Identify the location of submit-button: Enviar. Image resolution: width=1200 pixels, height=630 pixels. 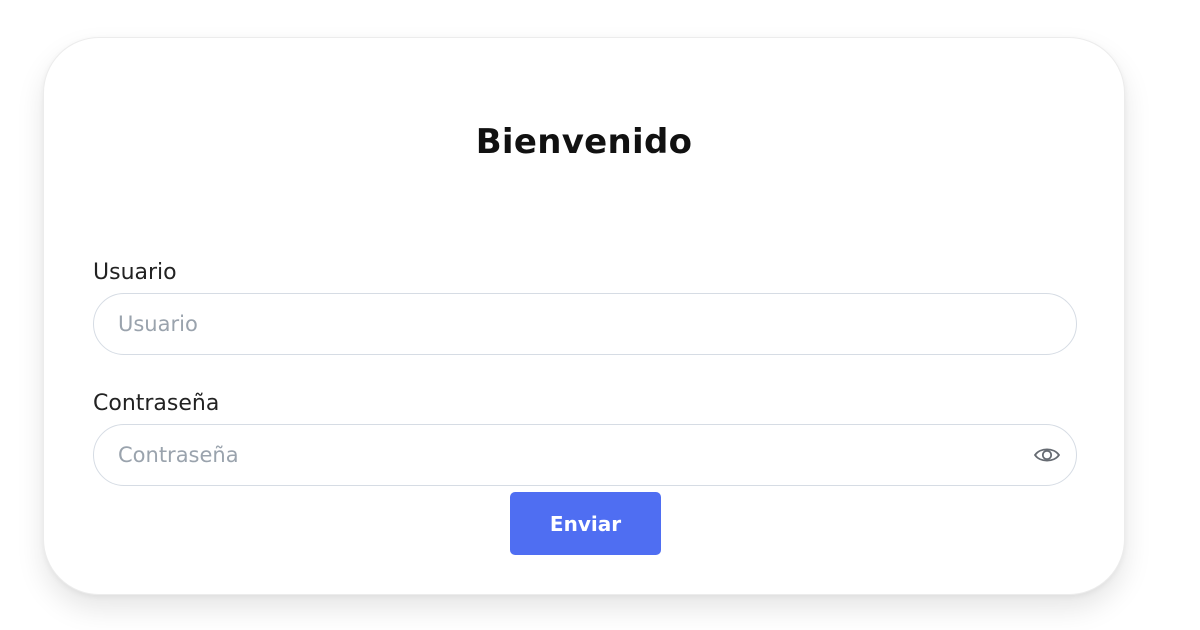
(585, 523).